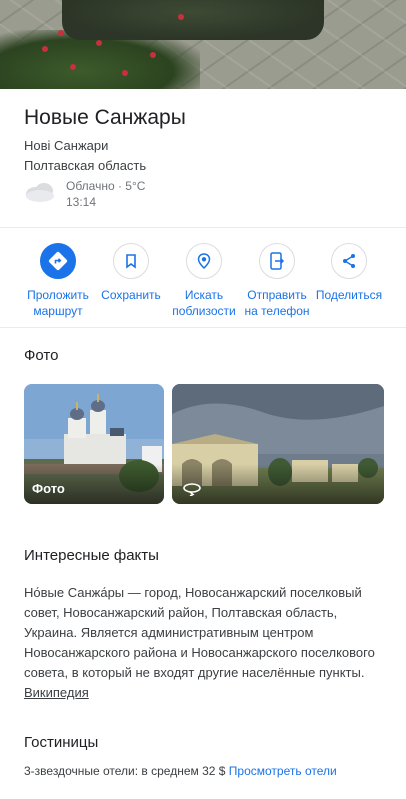 Image resolution: width=406 pixels, height=799 pixels. Describe the element at coordinates (58, 303) in the screenshot. I see `directions-label: Проложить маршрут` at that location.